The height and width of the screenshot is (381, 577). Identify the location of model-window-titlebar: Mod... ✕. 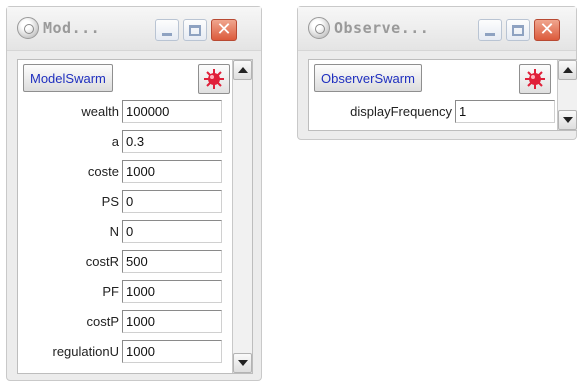
(134, 29).